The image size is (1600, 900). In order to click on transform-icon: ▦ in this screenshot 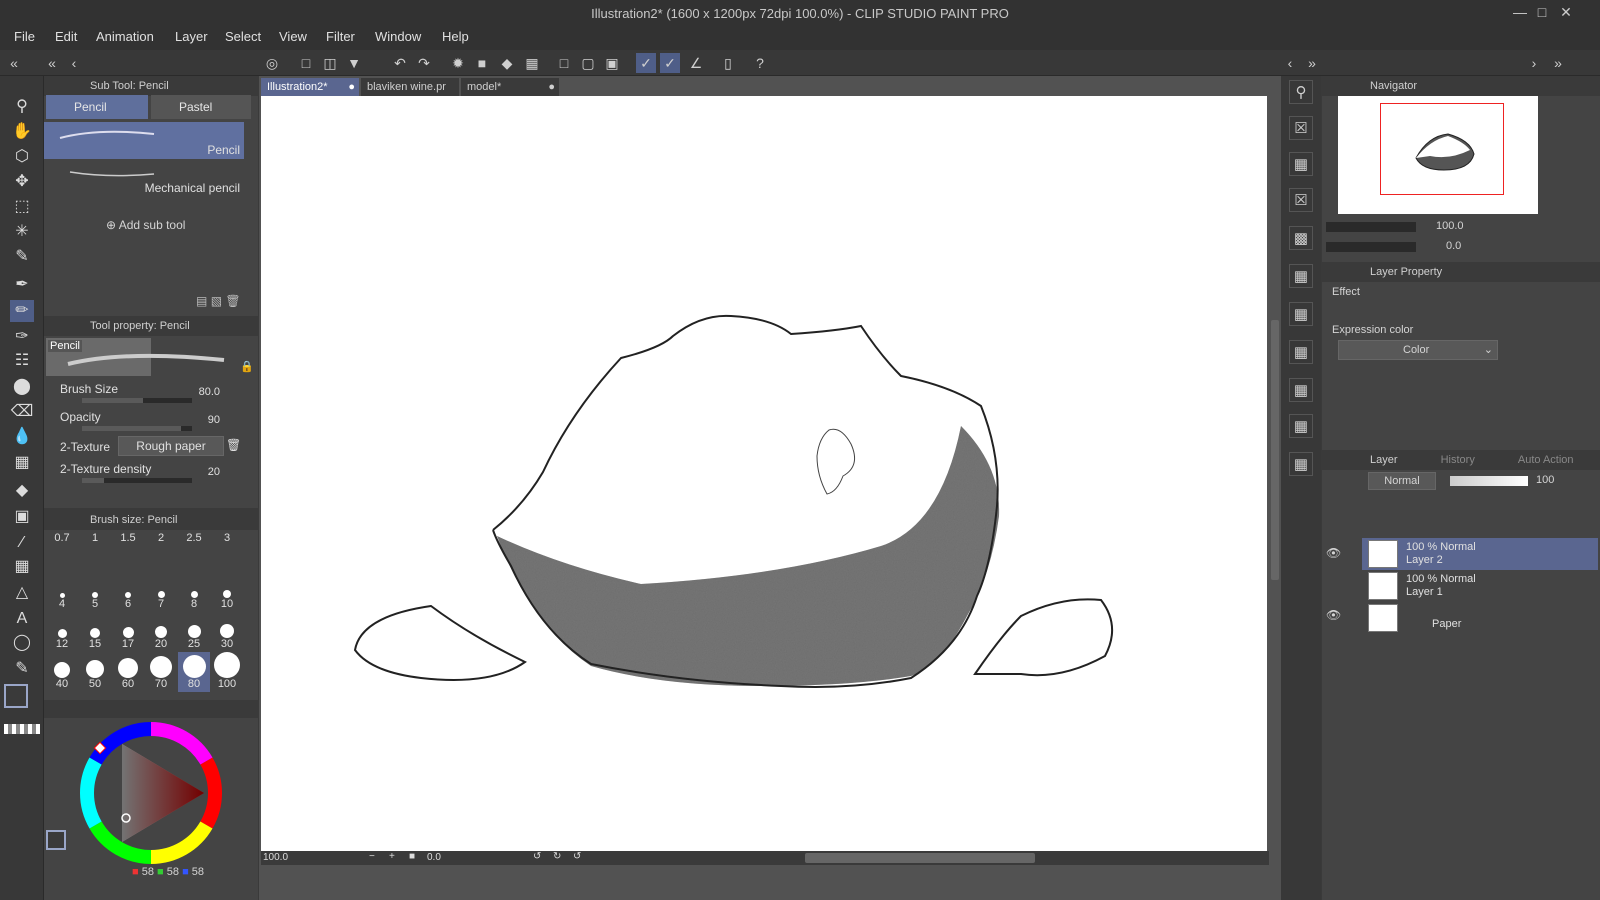, I will do `click(532, 63)`.